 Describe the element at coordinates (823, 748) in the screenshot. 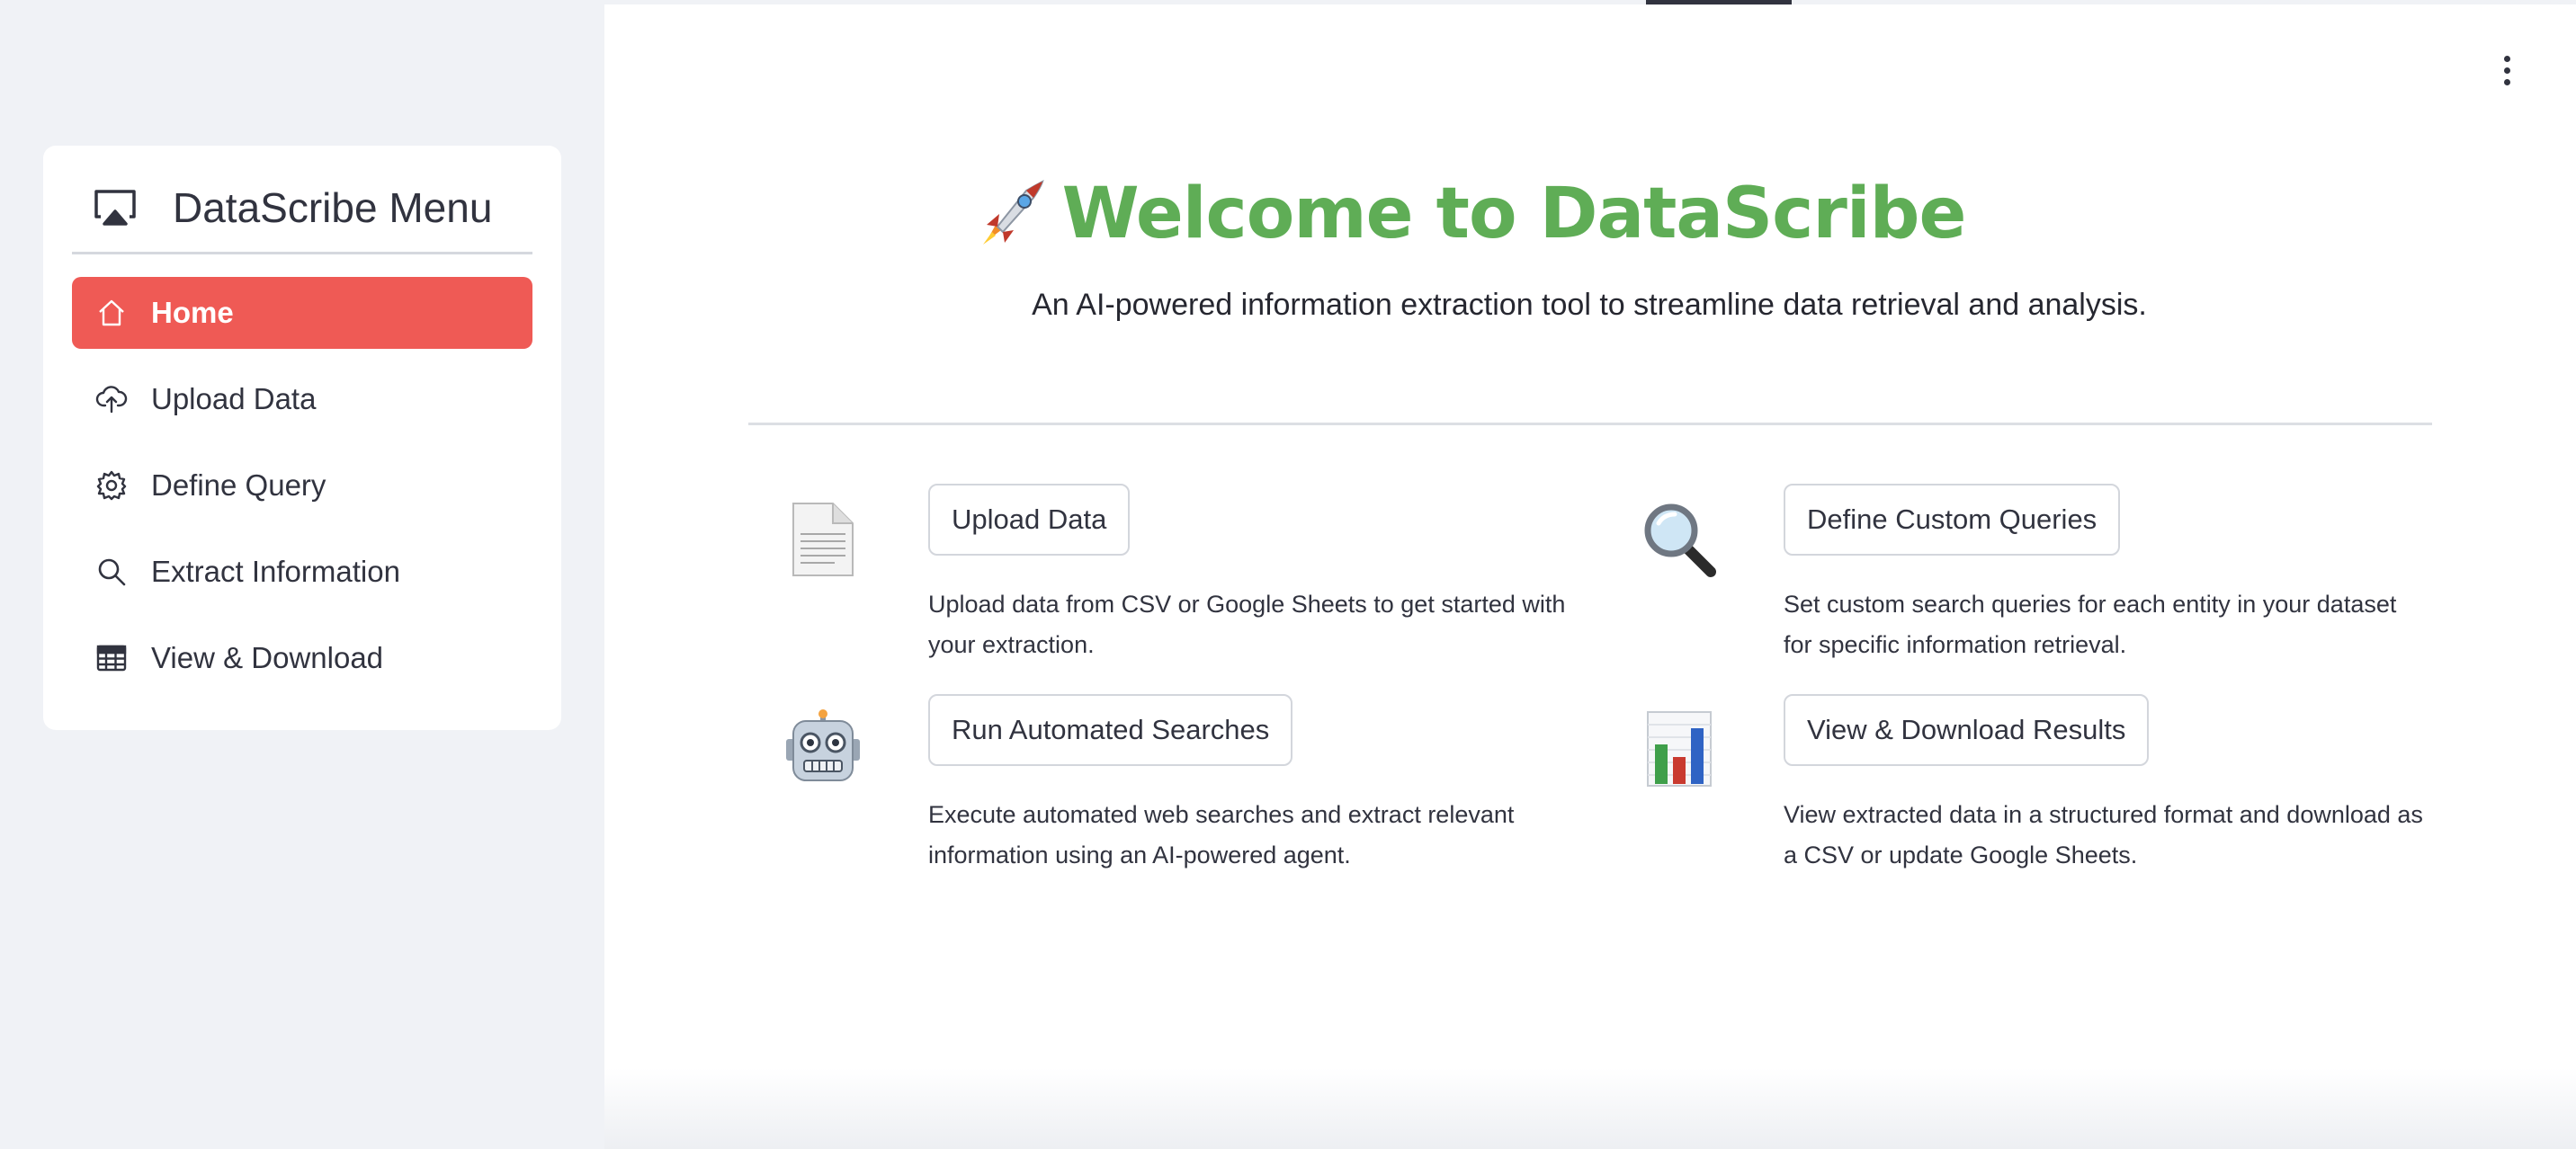

I see `robot-icon` at that location.